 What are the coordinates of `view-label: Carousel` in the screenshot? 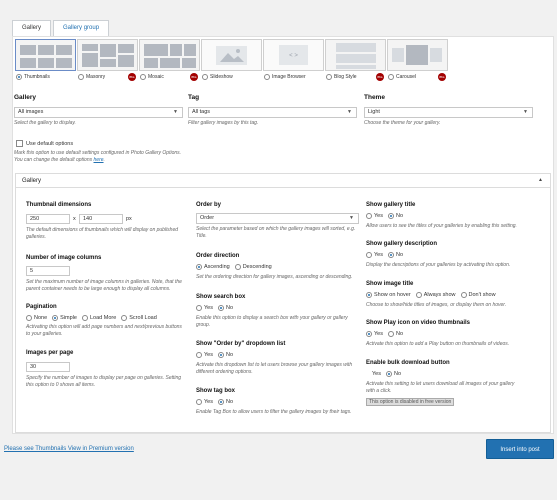 It's located at (406, 76).